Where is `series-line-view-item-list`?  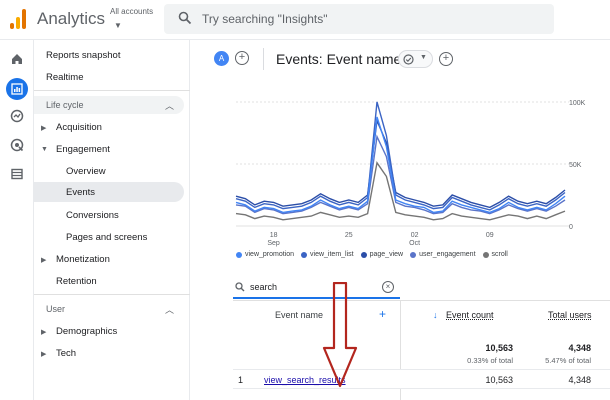 series-line-view-item-list is located at coordinates (400, 156).